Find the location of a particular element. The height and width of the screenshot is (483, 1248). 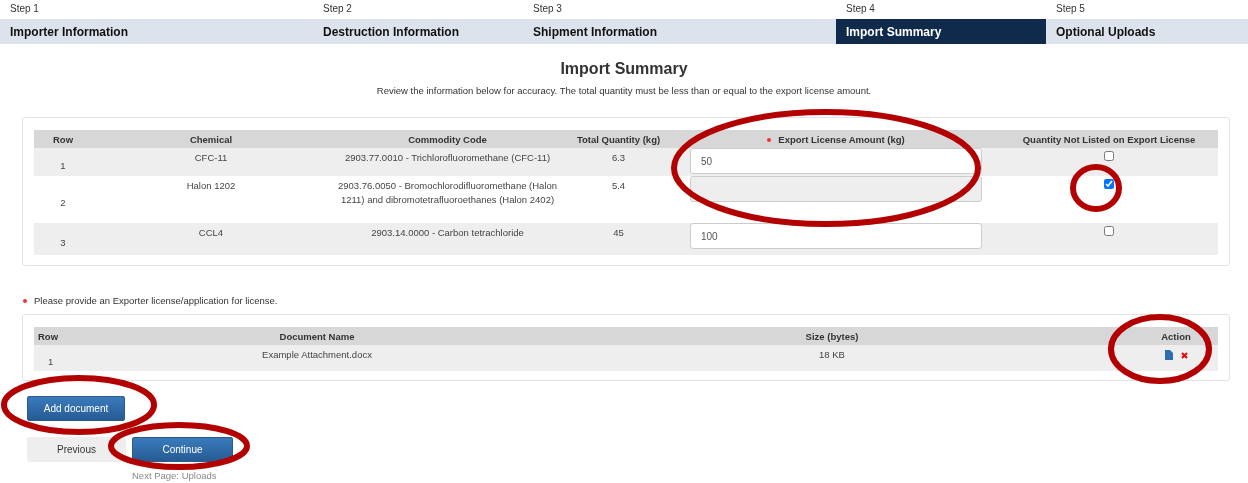

instructions-text: Review the information below for accuracy. The total quantity must be less than or equal to the export license amount. is located at coordinates (624, 90).